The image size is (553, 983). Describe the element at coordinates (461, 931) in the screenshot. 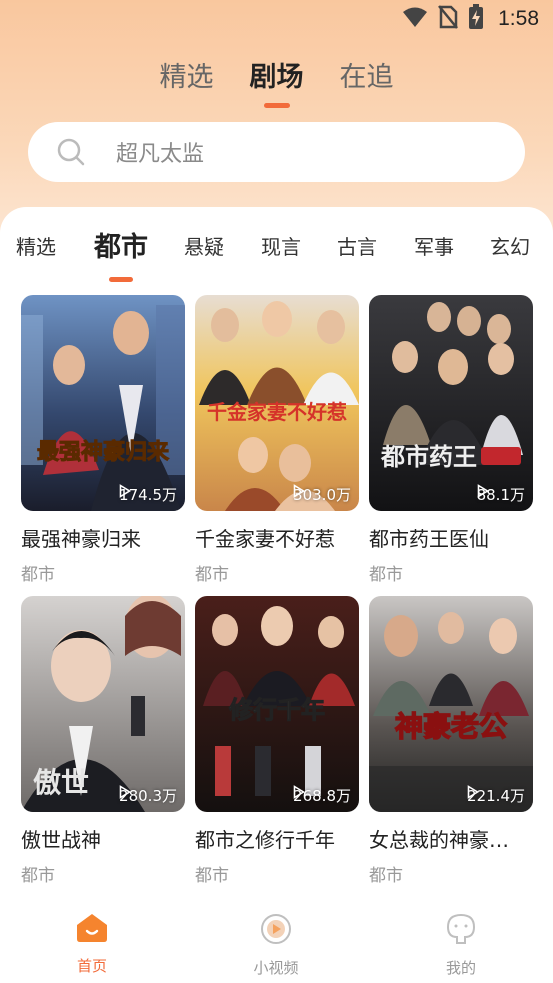

I see `profile-icon` at that location.